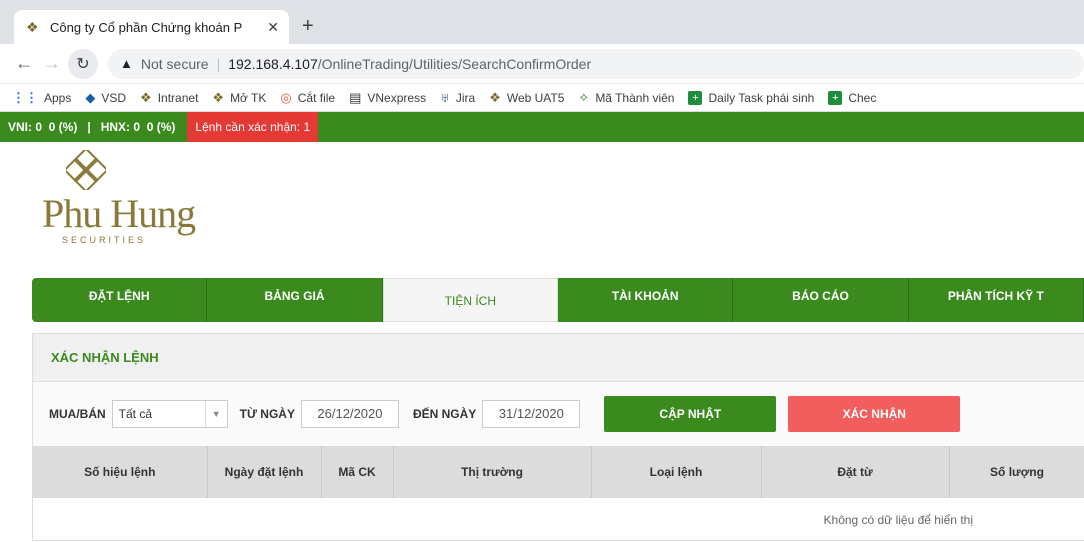  Describe the element at coordinates (295, 300) in the screenshot. I see `nav-bang-gia: BẢNG GIÁ` at that location.